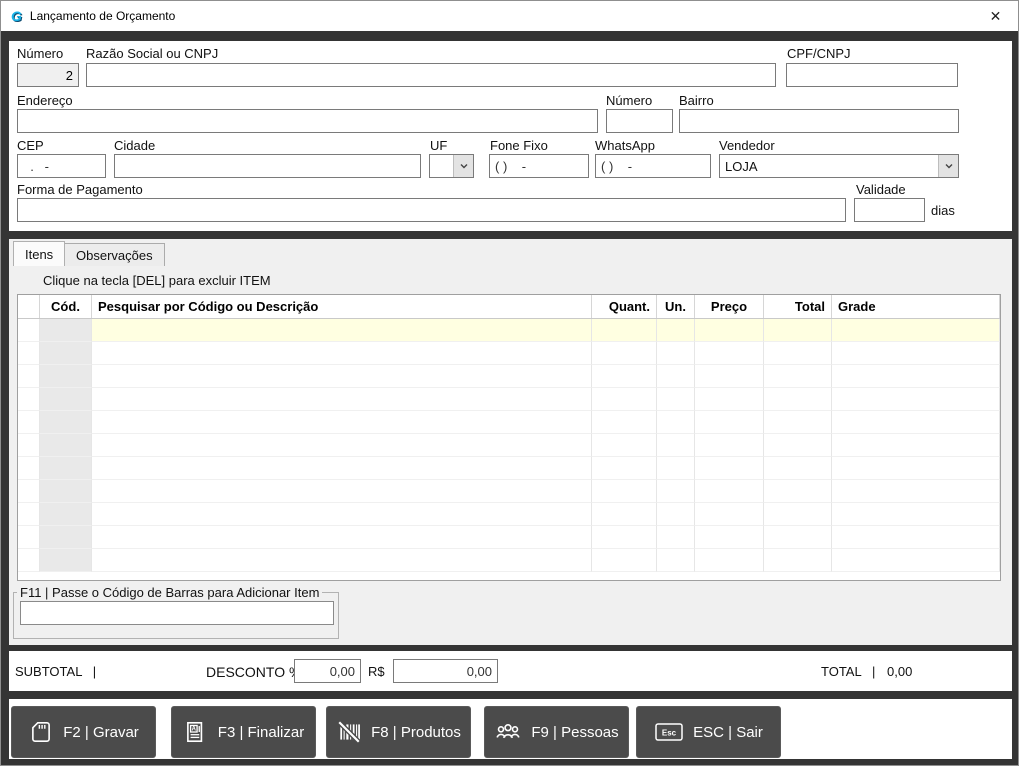 The width and height of the screenshot is (1019, 766). Describe the element at coordinates (431, 210) in the screenshot. I see `forma-pagamento-field` at that location.